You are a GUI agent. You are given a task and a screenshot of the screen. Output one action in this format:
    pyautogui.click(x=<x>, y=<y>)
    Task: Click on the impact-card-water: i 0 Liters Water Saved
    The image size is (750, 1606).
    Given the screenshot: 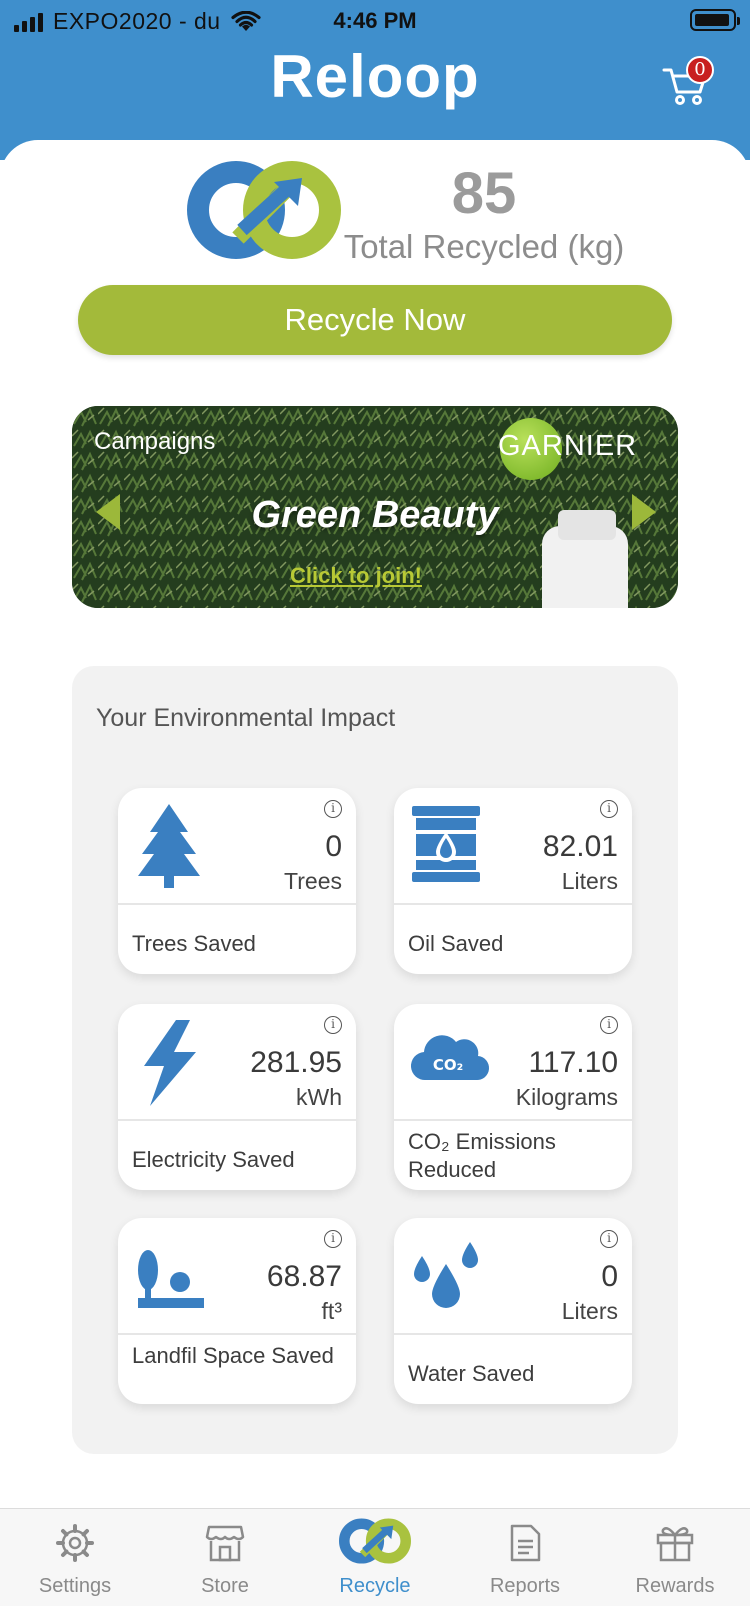 What is the action you would take?
    pyautogui.click(x=513, y=1311)
    